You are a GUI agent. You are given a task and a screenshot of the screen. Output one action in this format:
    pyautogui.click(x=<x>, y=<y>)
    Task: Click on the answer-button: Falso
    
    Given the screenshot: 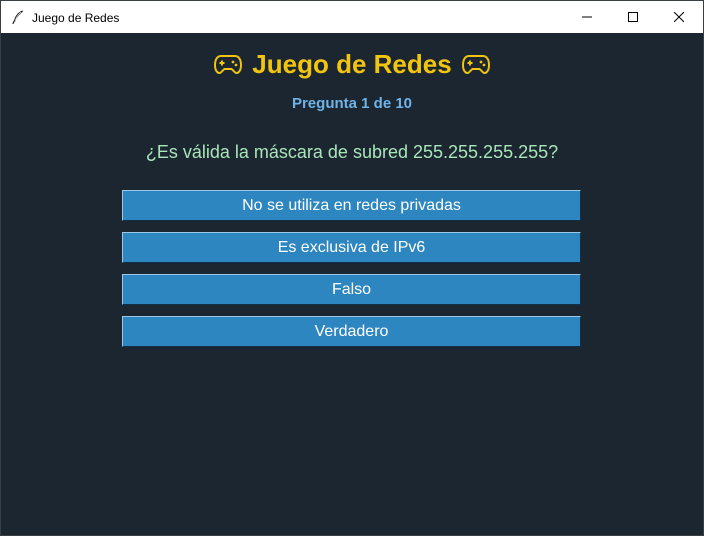 What is the action you would take?
    pyautogui.click(x=351, y=289)
    